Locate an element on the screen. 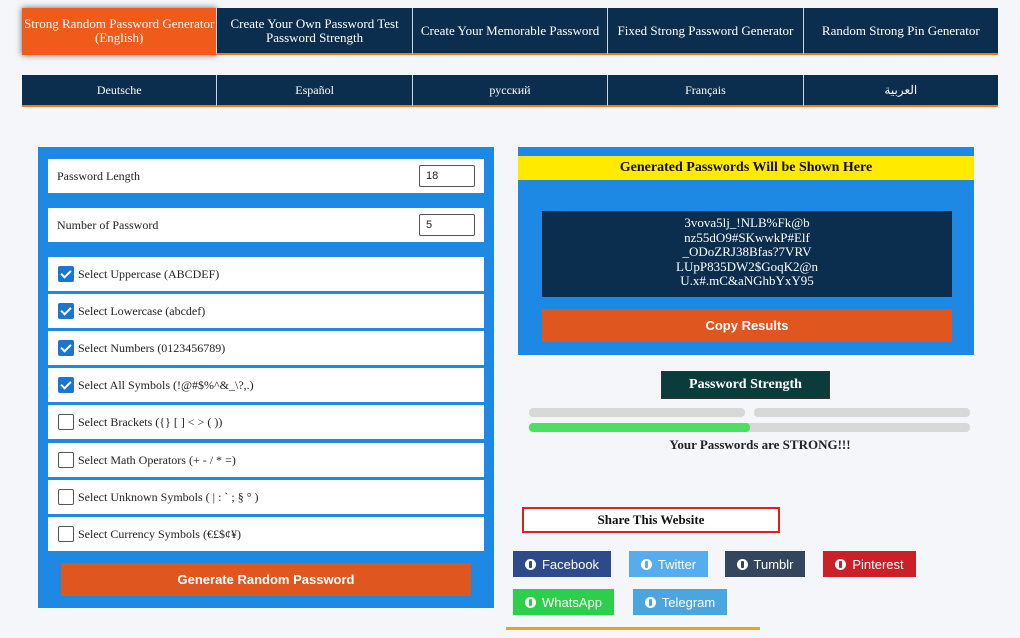  pinterest-icon is located at coordinates (841, 564).